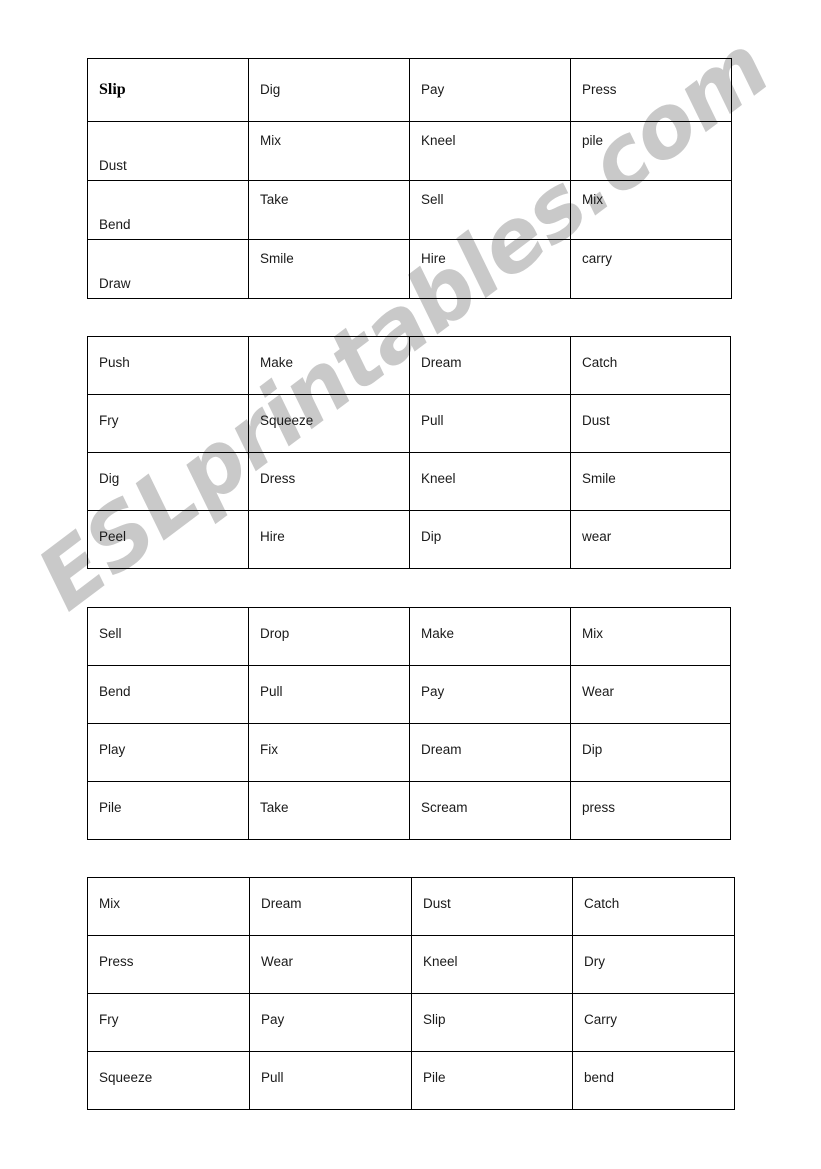 Image resolution: width=821 pixels, height=1169 pixels. I want to click on word-label: Pile, so click(110, 807).